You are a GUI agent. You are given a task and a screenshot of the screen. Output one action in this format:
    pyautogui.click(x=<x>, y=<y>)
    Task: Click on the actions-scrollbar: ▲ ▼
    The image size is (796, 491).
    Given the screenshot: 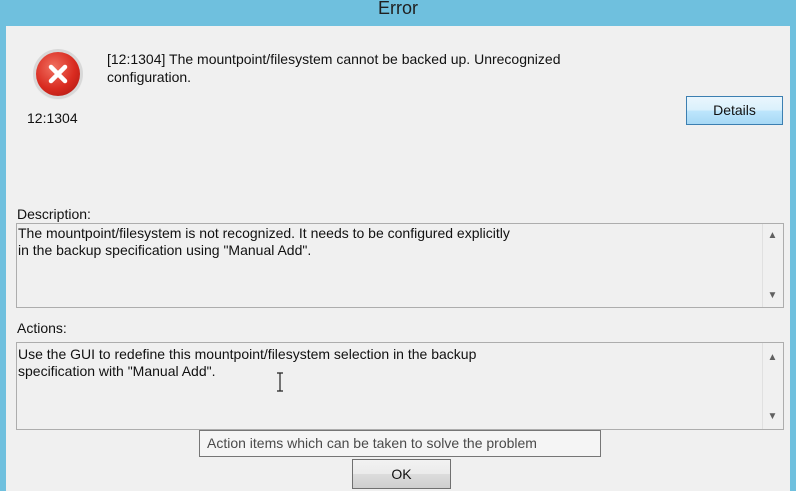 What is the action you would take?
    pyautogui.click(x=772, y=386)
    